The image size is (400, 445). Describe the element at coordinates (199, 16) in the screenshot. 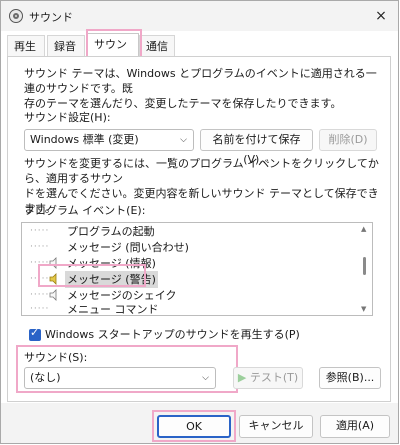

I see `title-bar: サウンド ×` at that location.